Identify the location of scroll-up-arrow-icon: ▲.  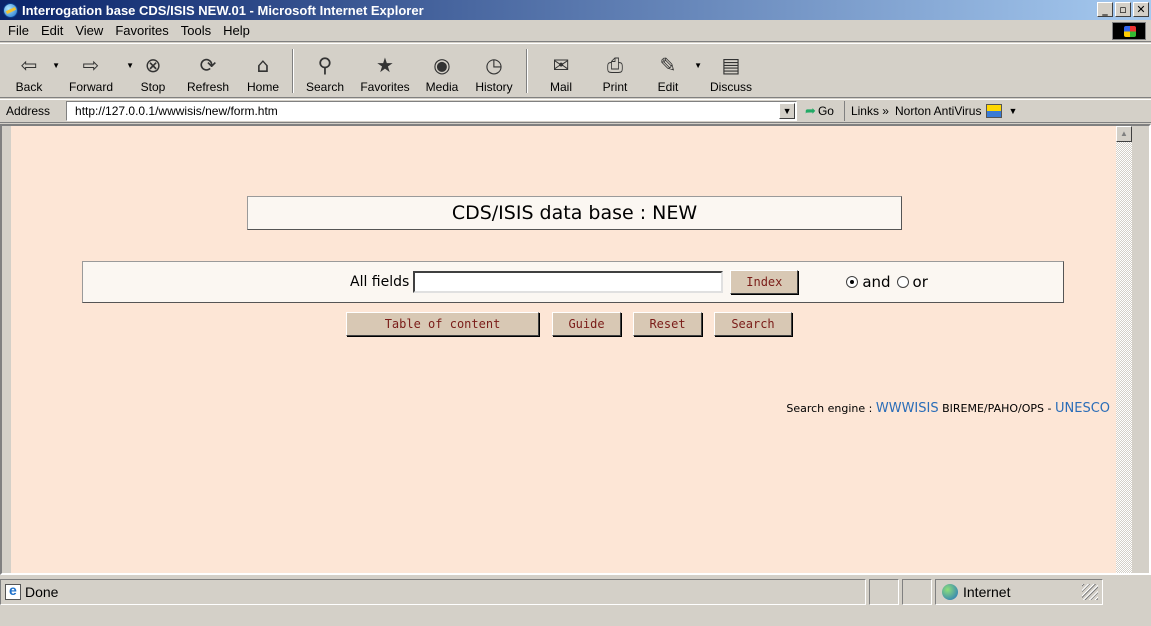
(1124, 134).